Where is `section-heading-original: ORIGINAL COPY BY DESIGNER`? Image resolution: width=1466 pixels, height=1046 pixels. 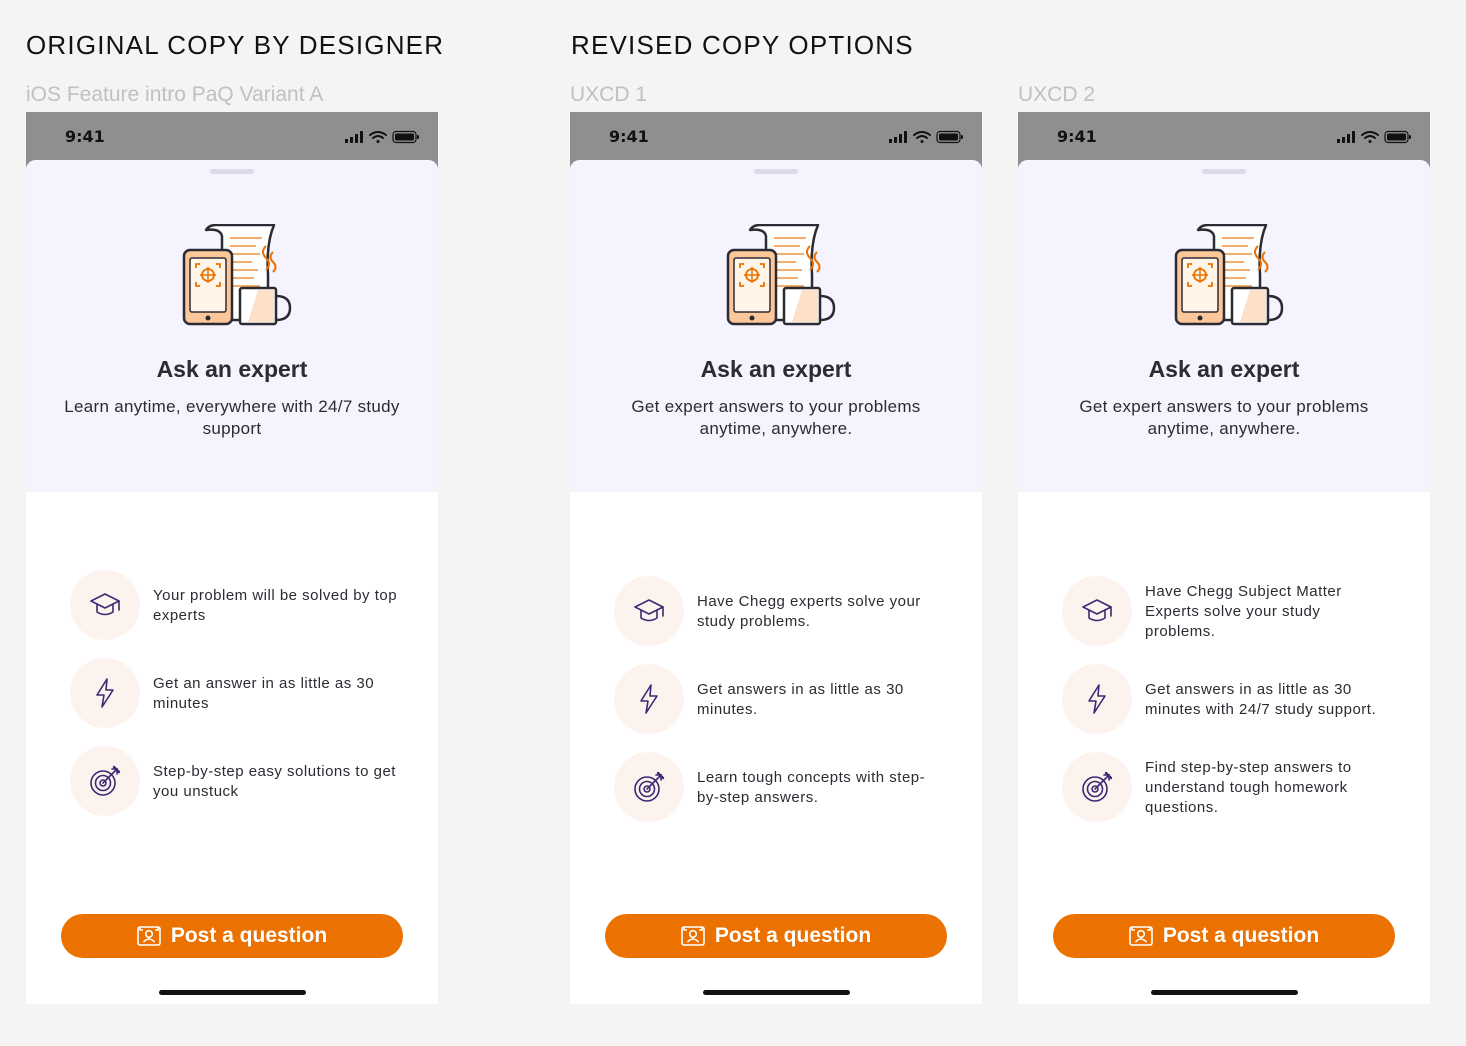
section-heading-original: ORIGINAL COPY BY DESIGNER is located at coordinates (235, 45).